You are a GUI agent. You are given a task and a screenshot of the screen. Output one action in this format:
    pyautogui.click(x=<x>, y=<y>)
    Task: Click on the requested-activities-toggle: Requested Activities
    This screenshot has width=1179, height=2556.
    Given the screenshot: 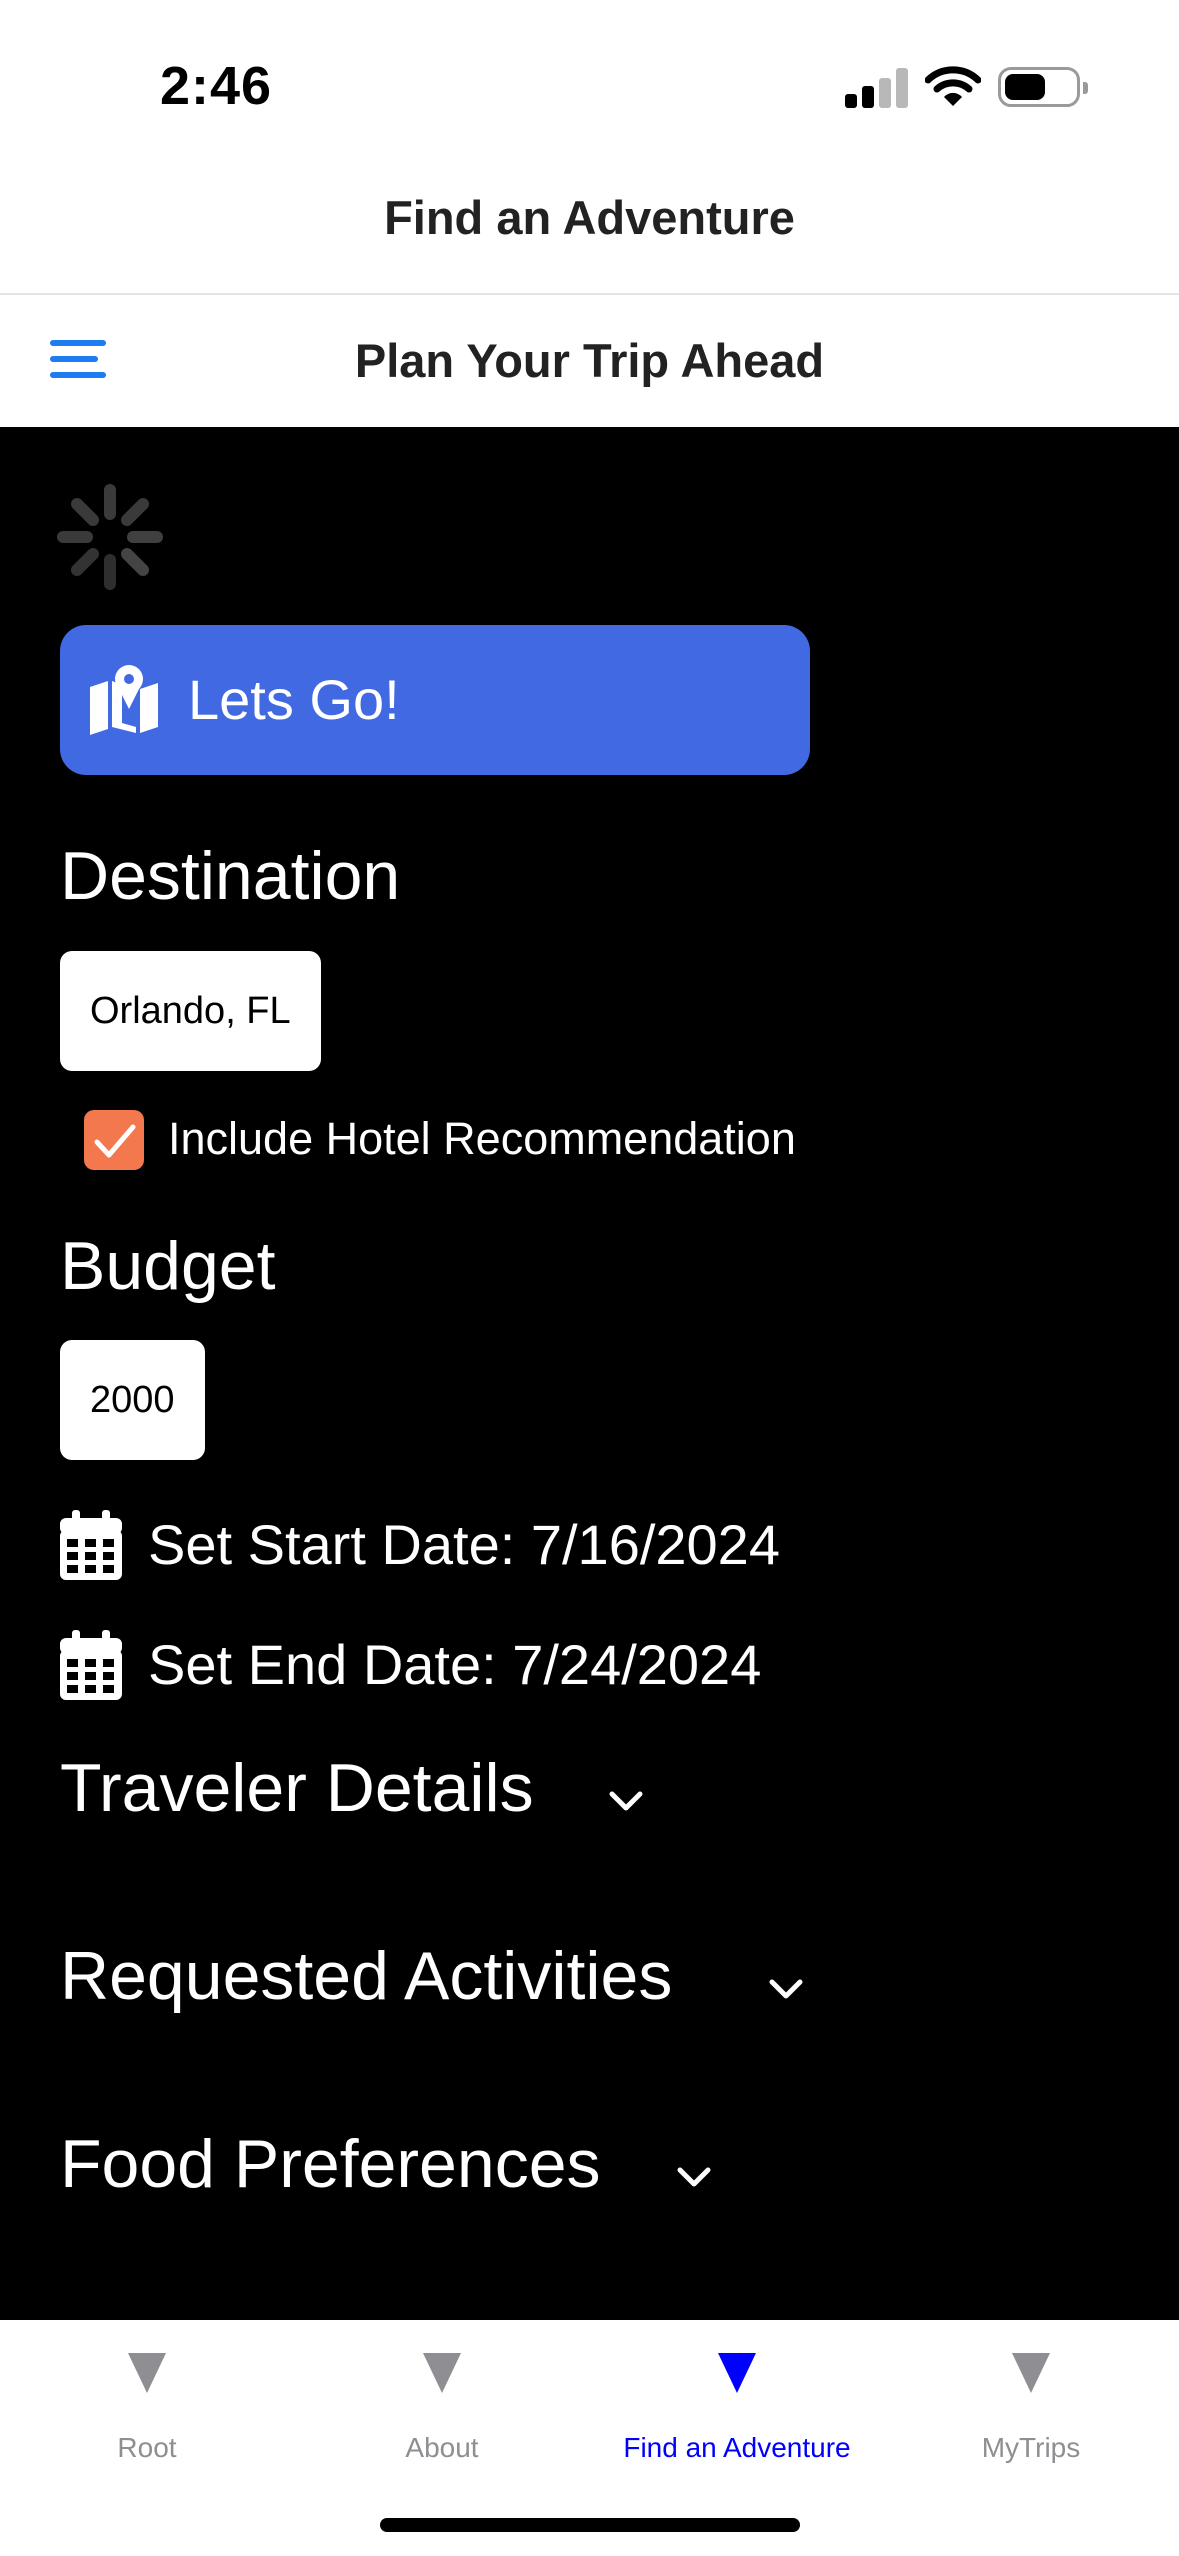 What is the action you would take?
    pyautogui.click(x=440, y=1982)
    